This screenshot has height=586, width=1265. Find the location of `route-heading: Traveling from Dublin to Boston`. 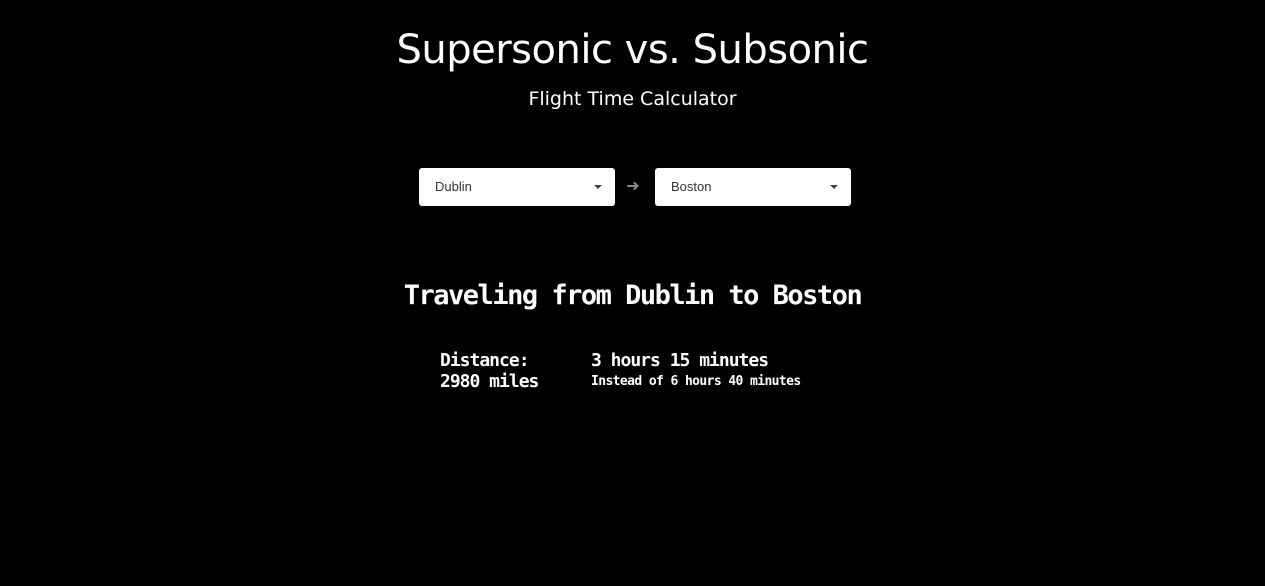

route-heading: Traveling from Dublin to Boston is located at coordinates (633, 295).